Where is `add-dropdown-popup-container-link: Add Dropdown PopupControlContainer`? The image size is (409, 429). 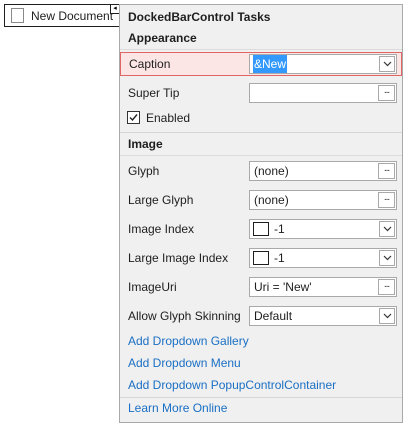
add-dropdown-popup-container-link: Add Dropdown PopupControlContainer is located at coordinates (232, 385).